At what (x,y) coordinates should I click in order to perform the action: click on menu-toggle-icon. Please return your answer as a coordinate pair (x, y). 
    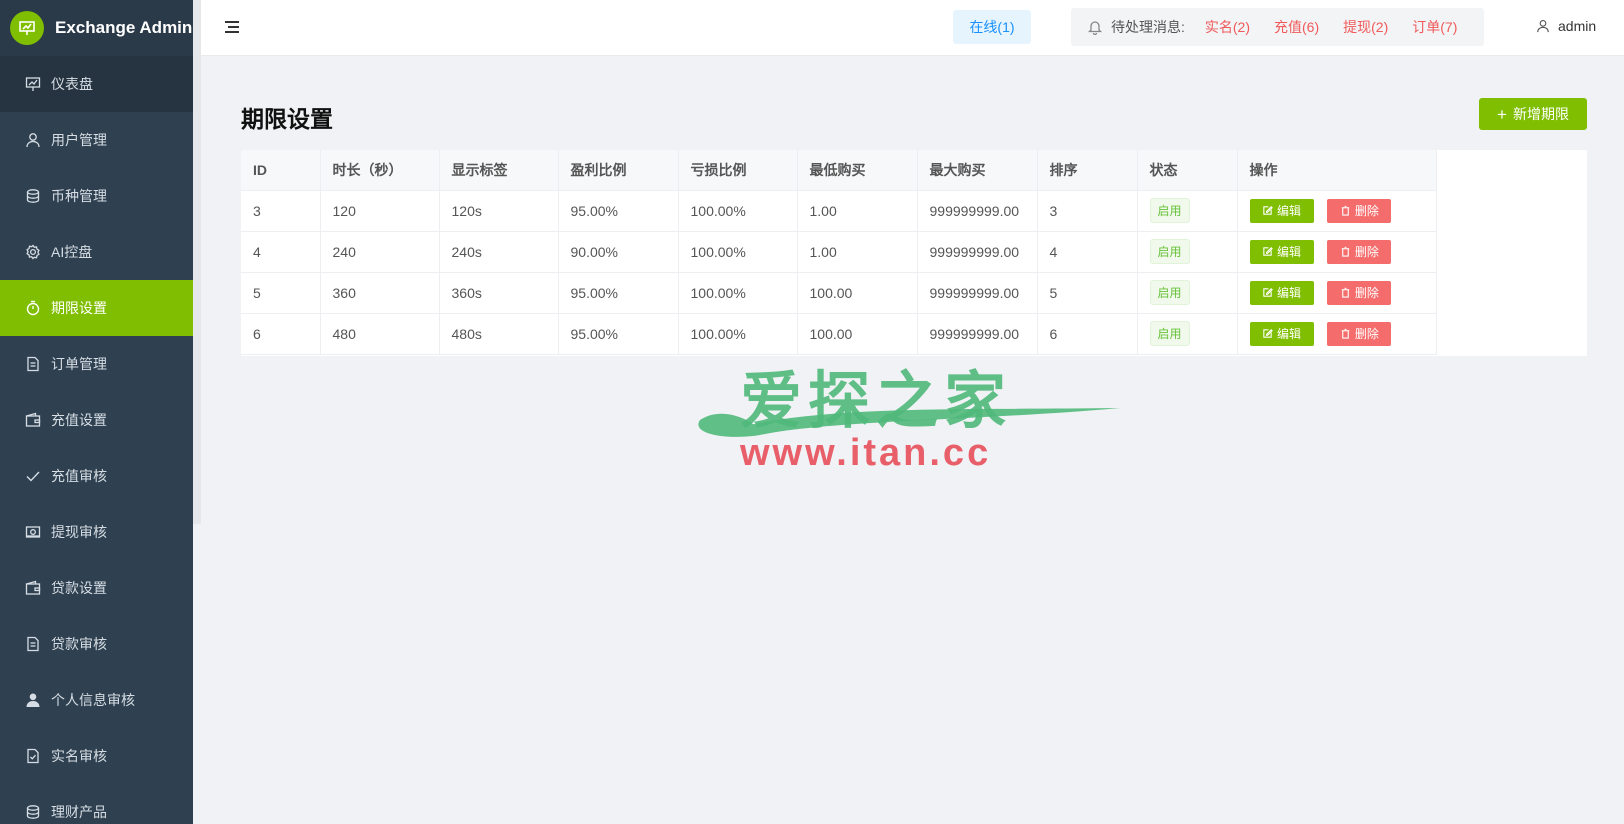
    Looking at the image, I should click on (232, 27).